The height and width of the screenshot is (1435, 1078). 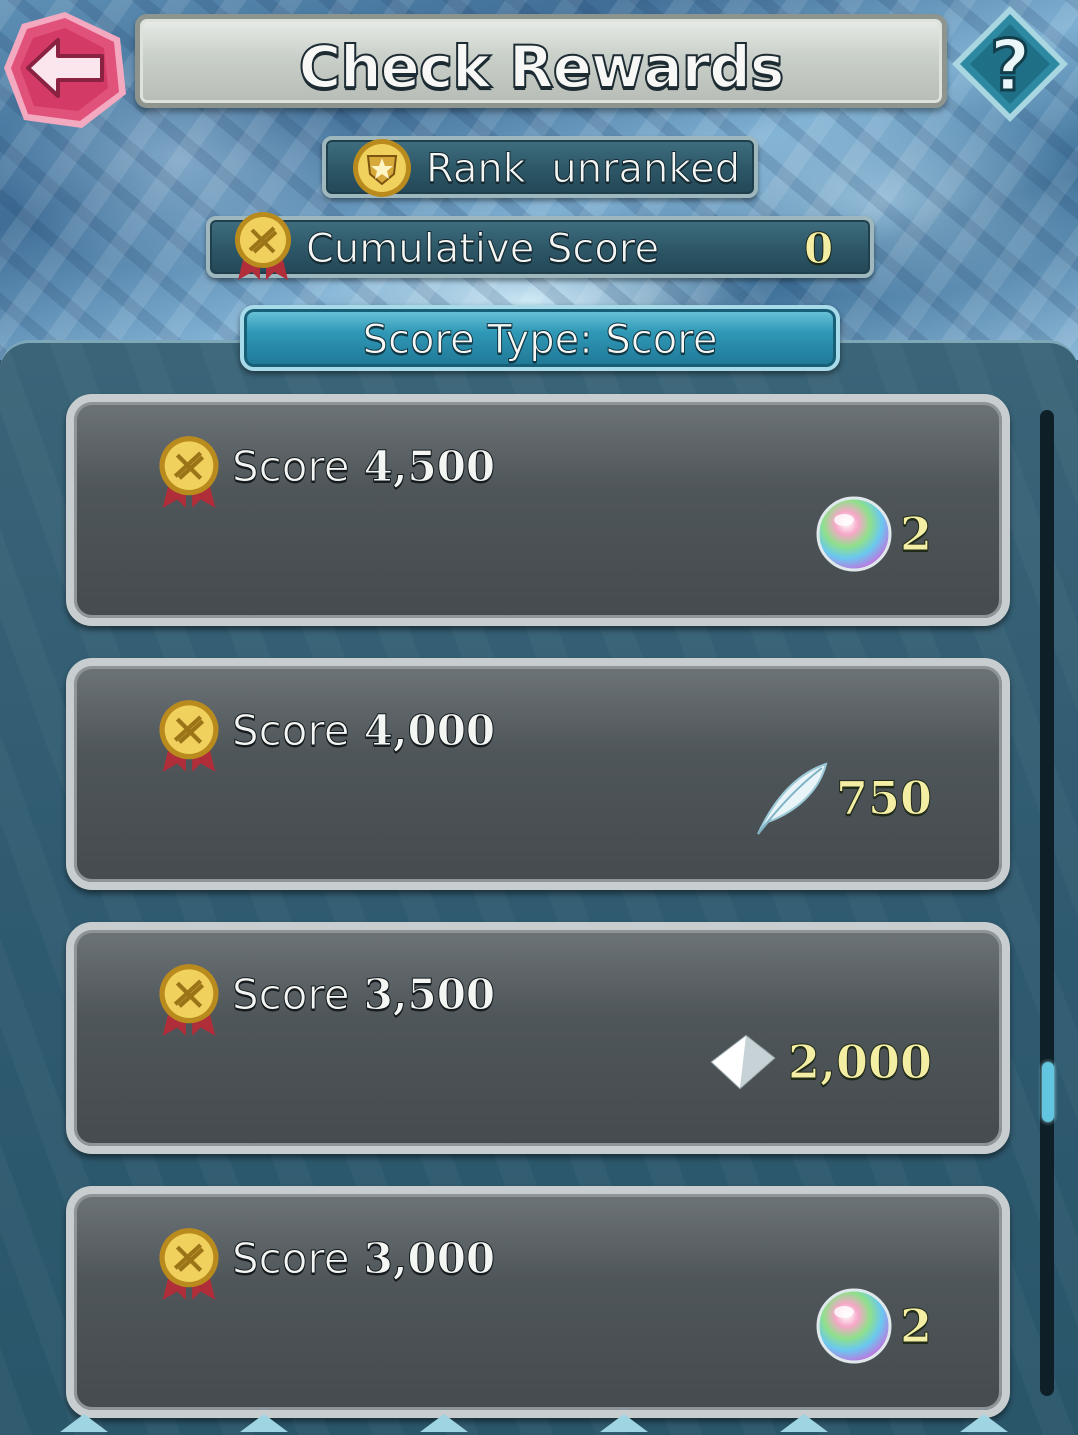 What do you see at coordinates (538, 1302) in the screenshot?
I see `reward-card: Score 3,000 2` at bounding box center [538, 1302].